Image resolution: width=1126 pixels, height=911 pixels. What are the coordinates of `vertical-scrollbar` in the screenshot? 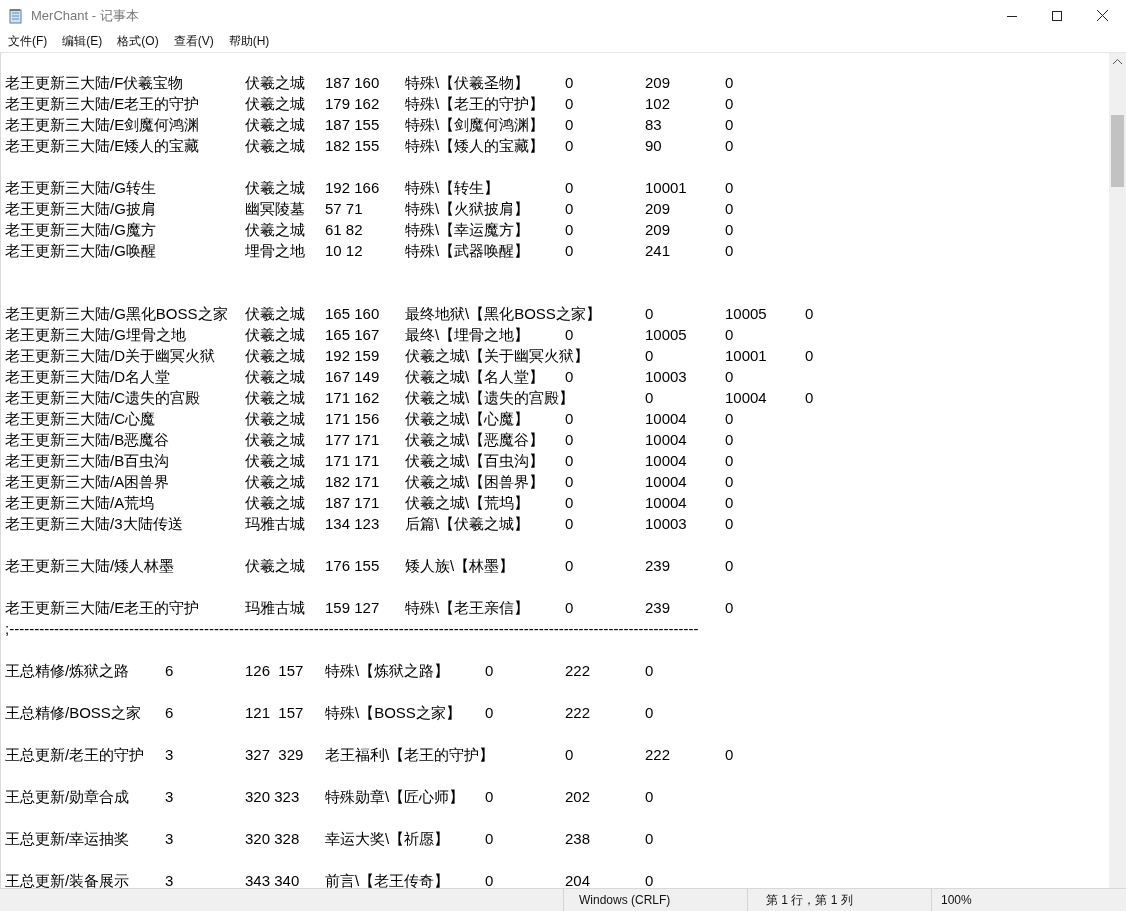 It's located at (1117, 470).